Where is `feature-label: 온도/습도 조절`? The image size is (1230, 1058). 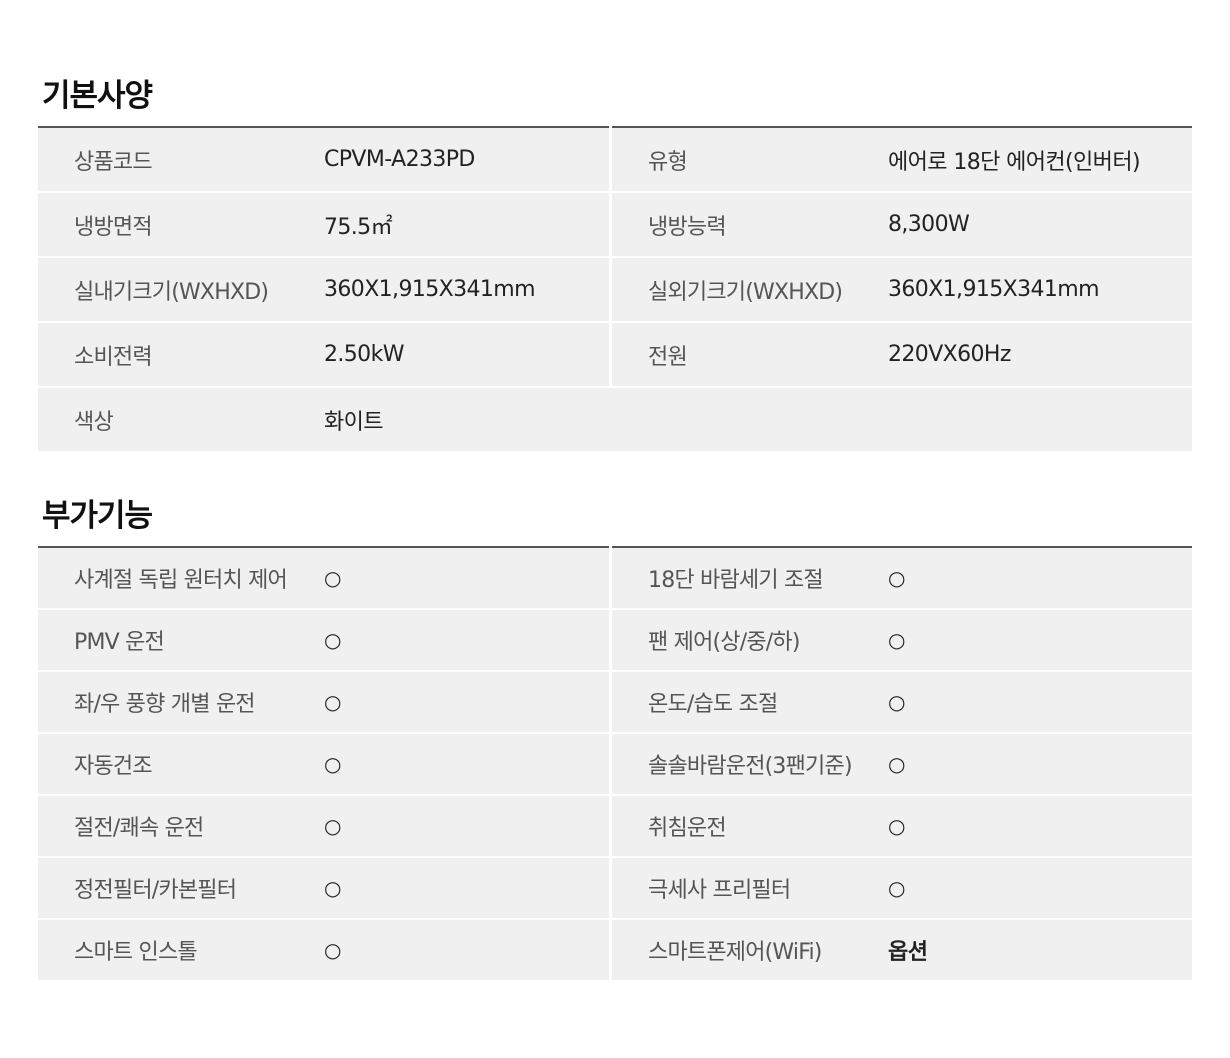
feature-label: 온도/습도 조절 is located at coordinates (713, 704).